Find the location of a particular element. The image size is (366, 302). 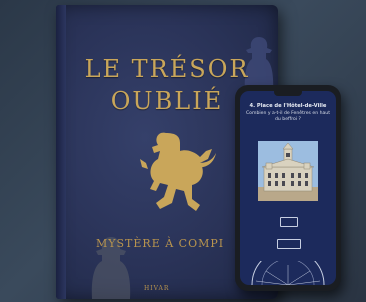

phone-notch is located at coordinates (288, 93).